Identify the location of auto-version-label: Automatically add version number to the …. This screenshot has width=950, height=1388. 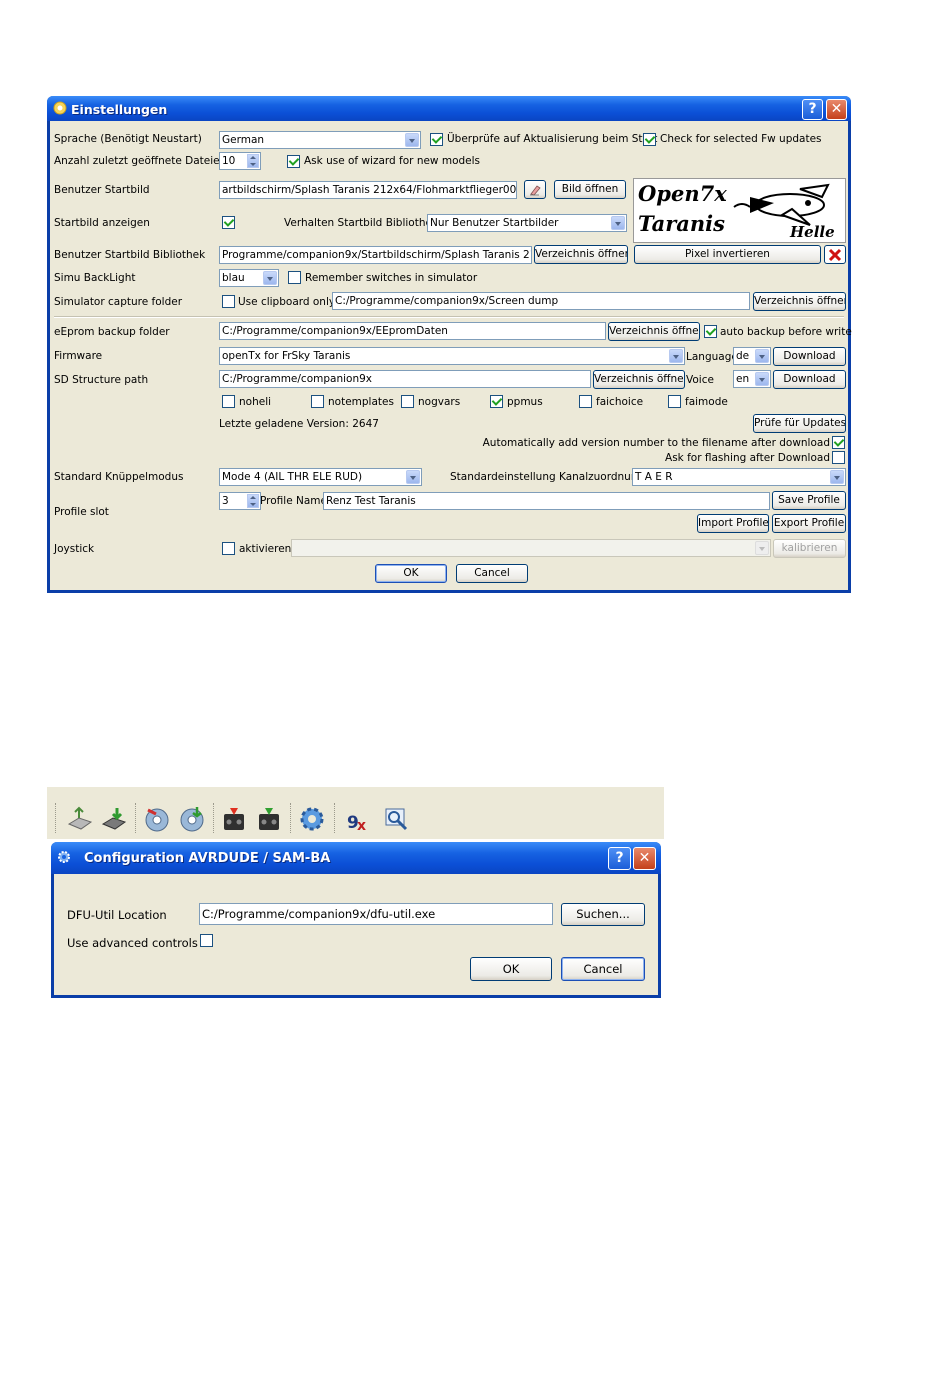
(656, 443).